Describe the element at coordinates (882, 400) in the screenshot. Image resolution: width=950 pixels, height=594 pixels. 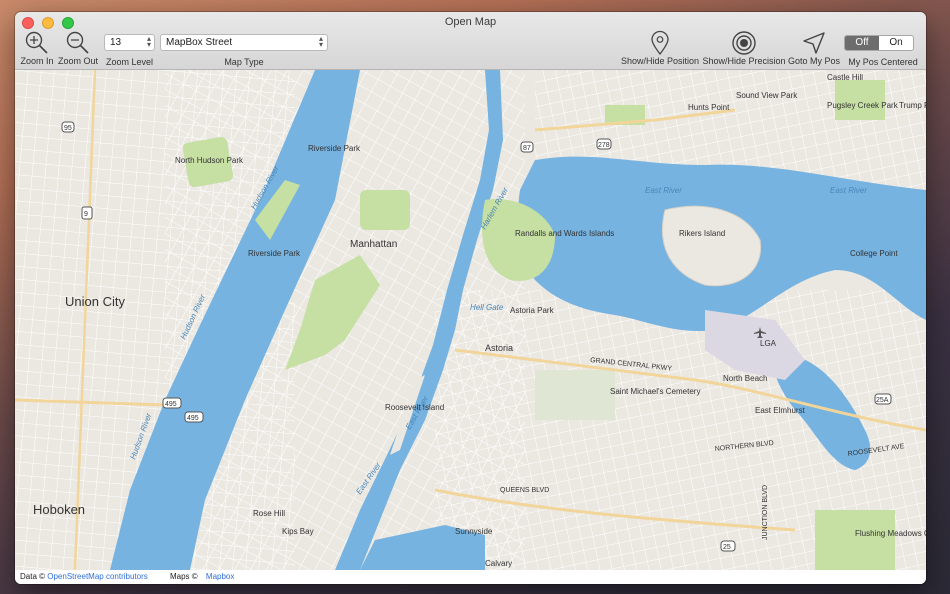
I see `shield-25a: 25A` at that location.